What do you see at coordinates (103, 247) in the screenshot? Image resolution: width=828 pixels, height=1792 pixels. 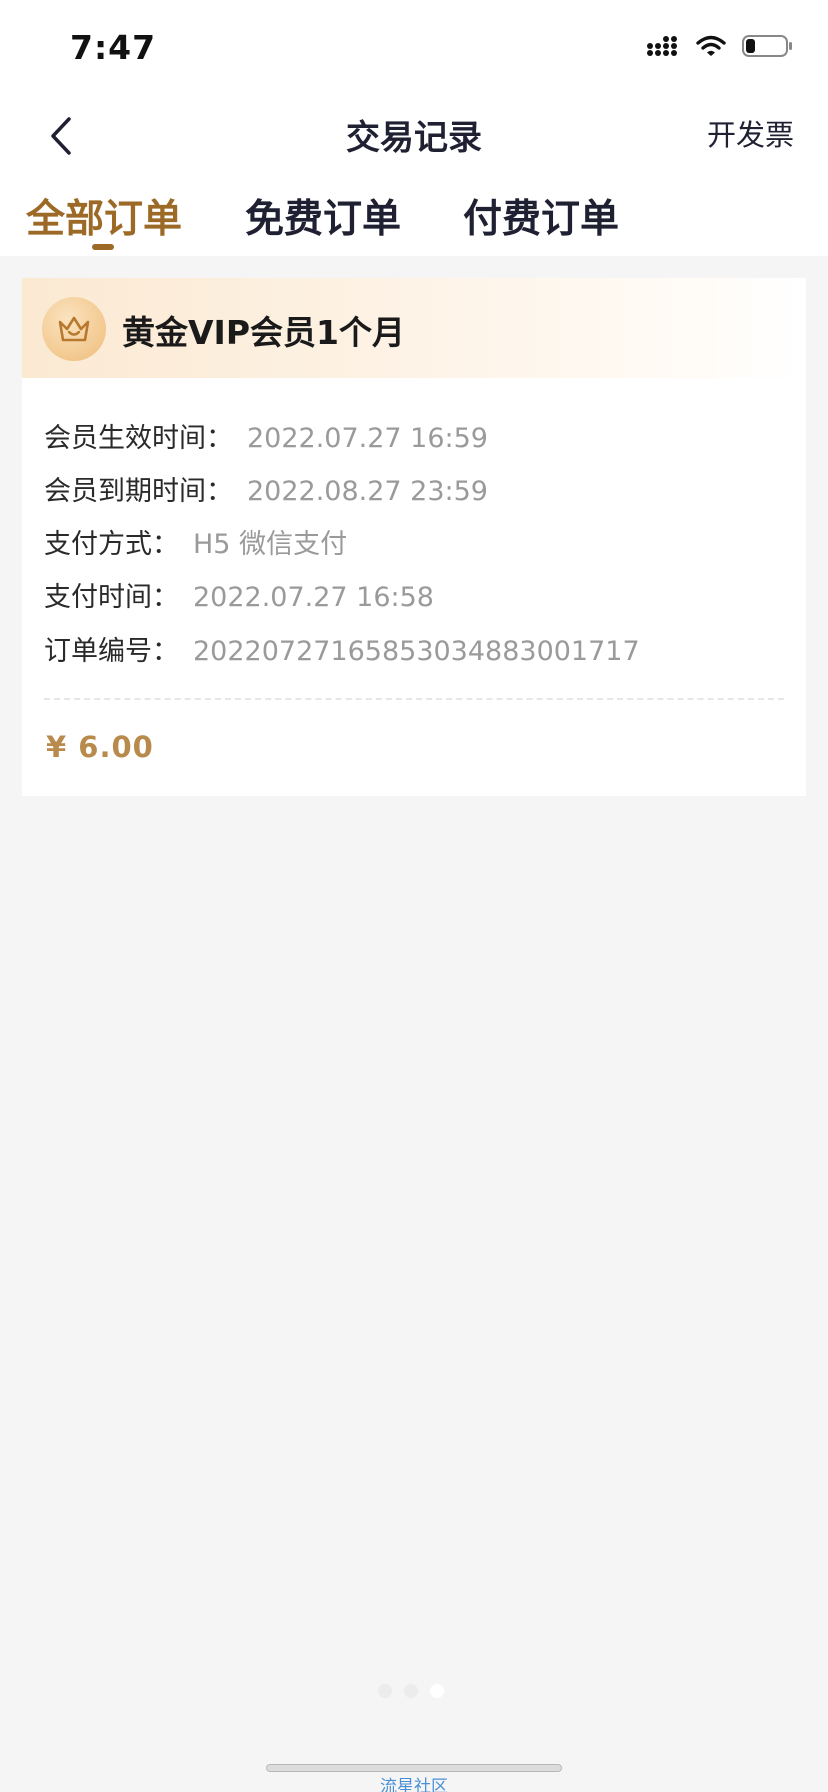 I see `active-tab-indicator` at bounding box center [103, 247].